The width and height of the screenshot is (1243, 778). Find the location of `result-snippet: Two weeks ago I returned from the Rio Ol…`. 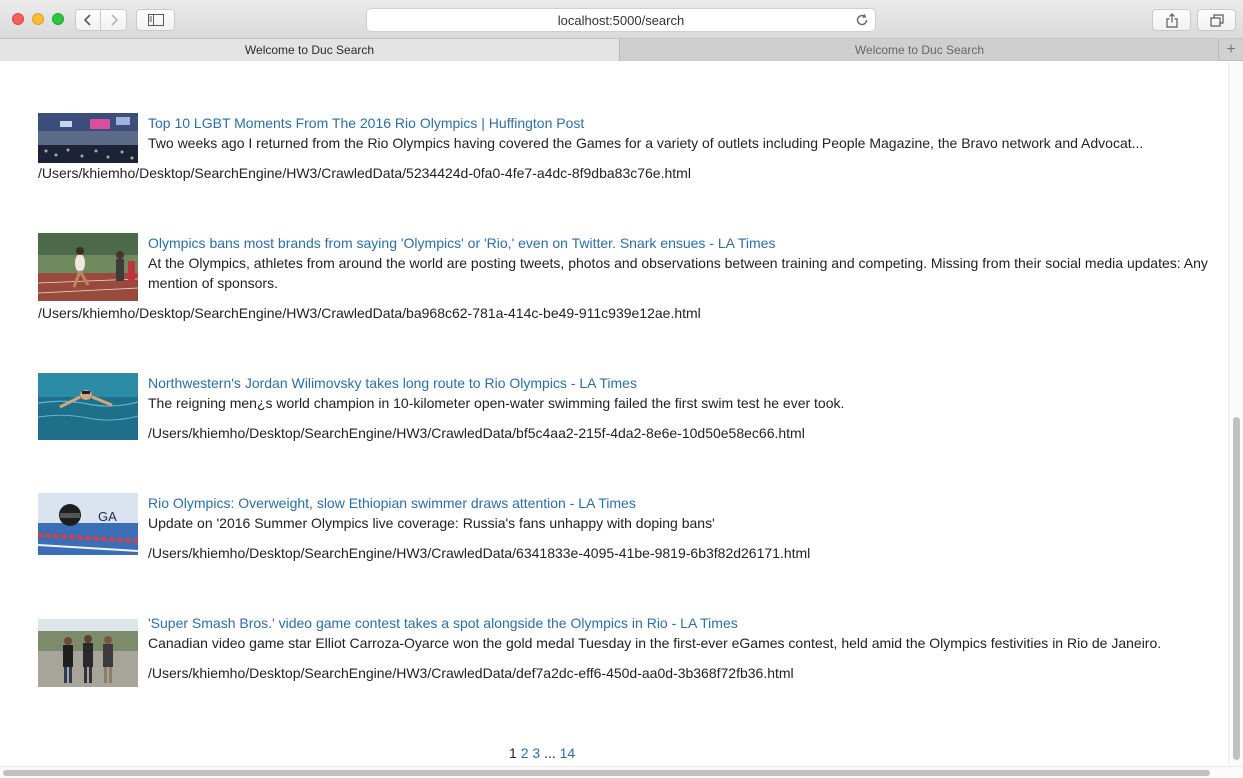

result-snippet: Two weeks ago I returned from the Rio Ol… is located at coordinates (646, 143).